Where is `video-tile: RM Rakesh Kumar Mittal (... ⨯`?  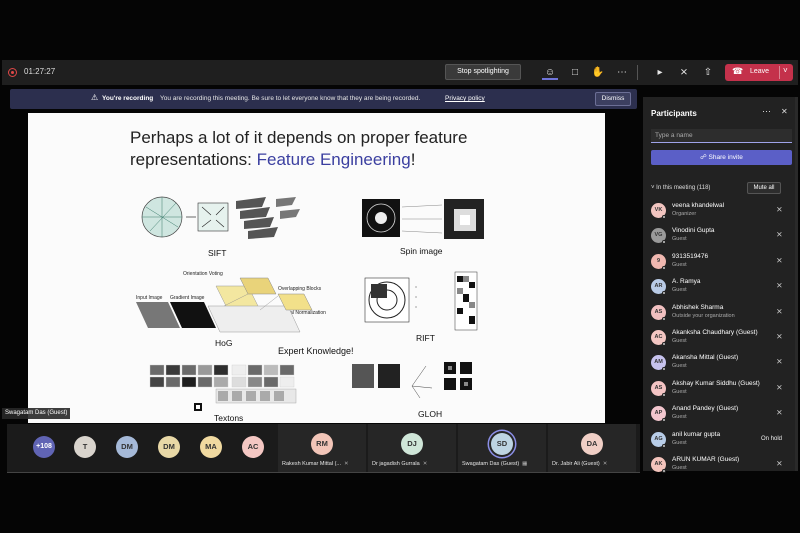 video-tile: RM Rakesh Kumar Mittal (... ⨯ is located at coordinates (322, 448).